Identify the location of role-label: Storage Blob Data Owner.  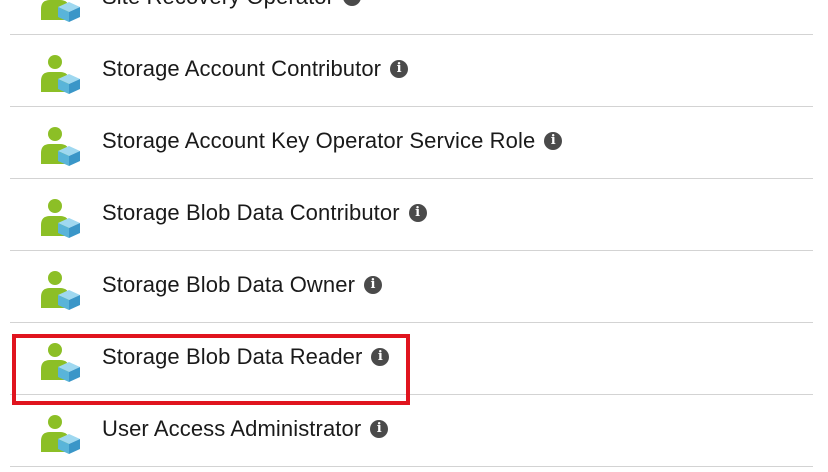
(228, 284).